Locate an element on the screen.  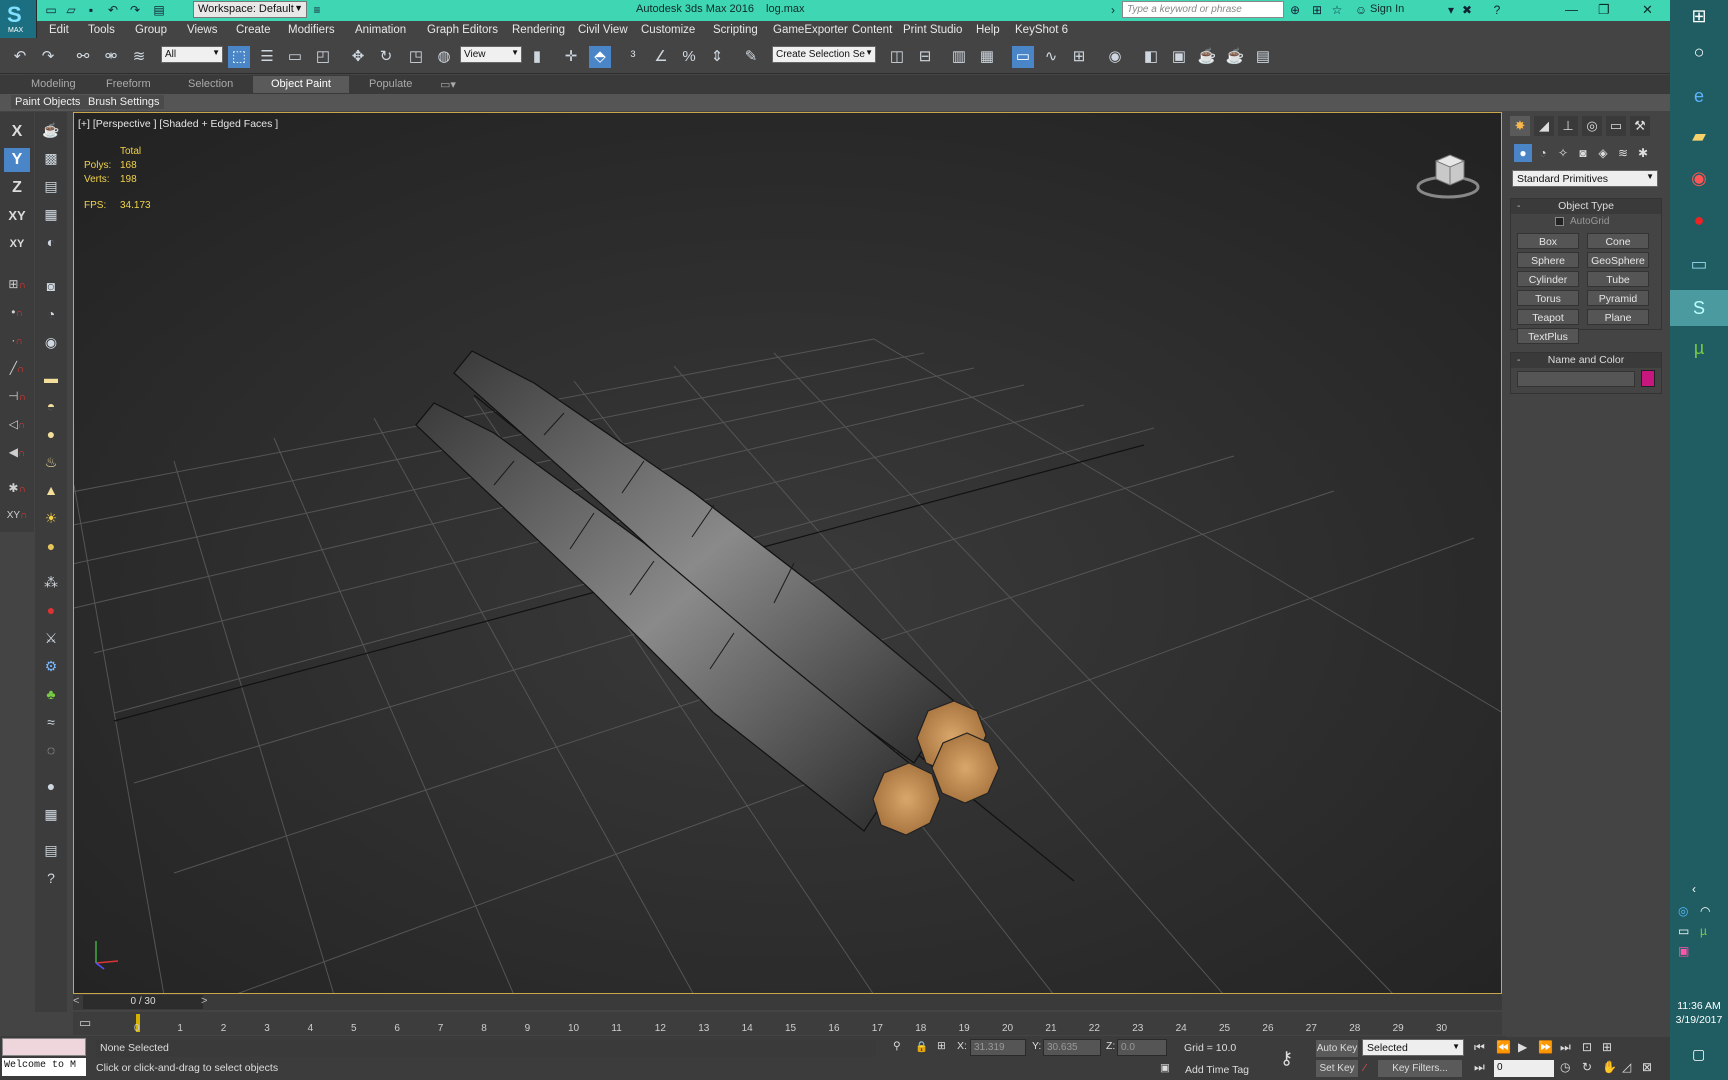
3ds-max-taskbar-icon: S is located at coordinates (1699, 308).